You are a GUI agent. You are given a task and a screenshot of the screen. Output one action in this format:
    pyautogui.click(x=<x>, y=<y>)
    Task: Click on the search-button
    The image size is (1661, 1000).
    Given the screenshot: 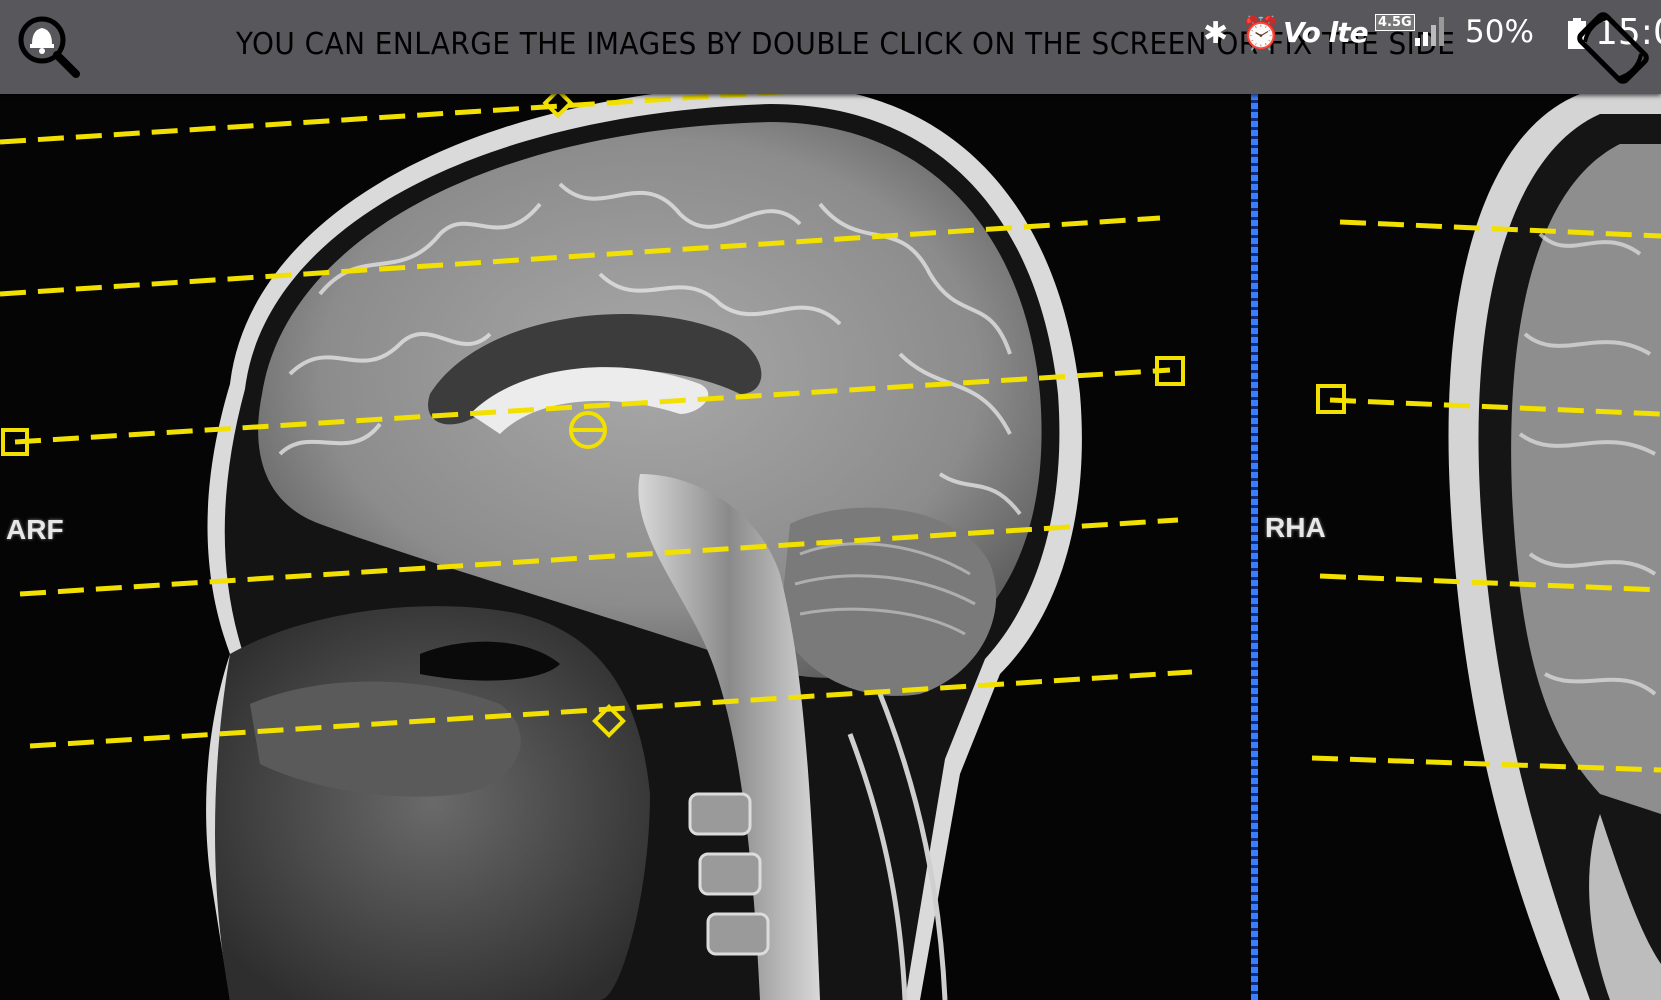 What is the action you would take?
    pyautogui.click(x=47, y=45)
    